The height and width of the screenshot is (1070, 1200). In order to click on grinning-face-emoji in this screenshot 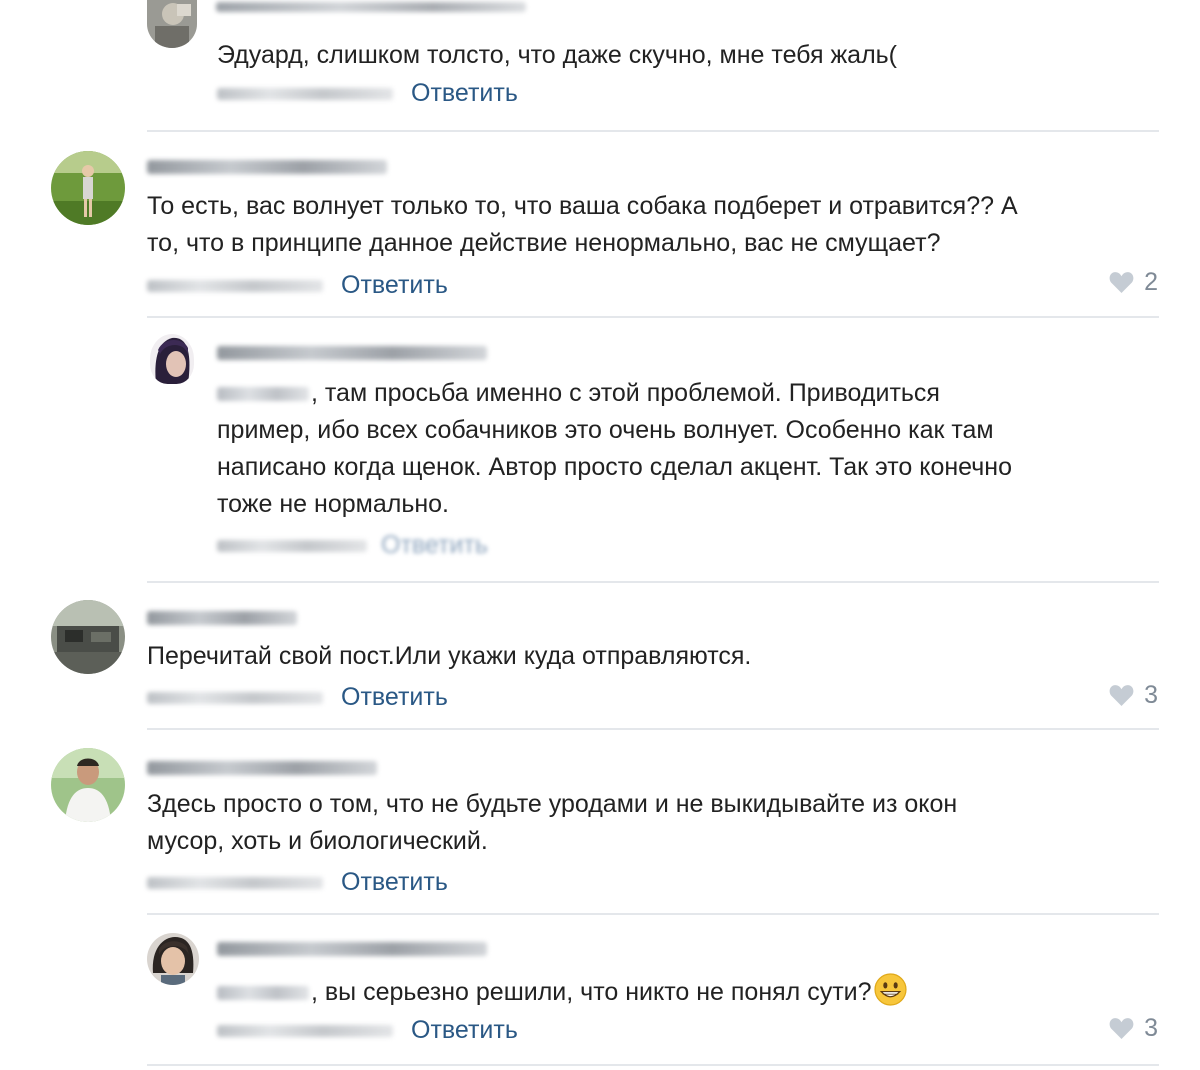, I will do `click(890, 989)`.